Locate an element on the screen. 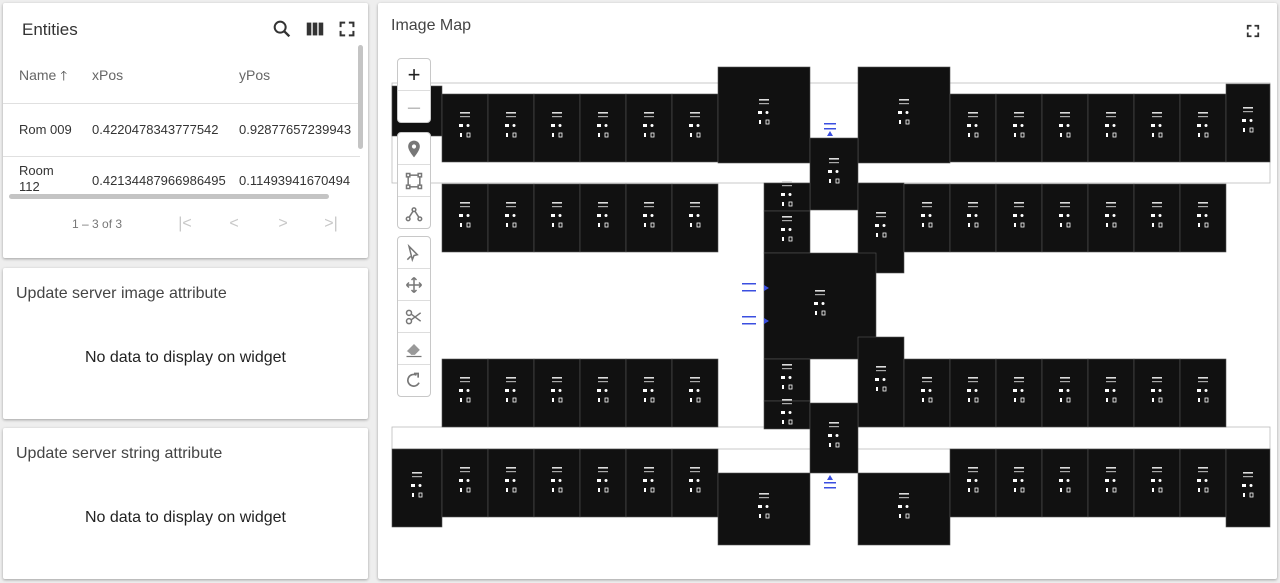 The width and height of the screenshot is (1280, 583). draw-toolbar is located at coordinates (414, 180).